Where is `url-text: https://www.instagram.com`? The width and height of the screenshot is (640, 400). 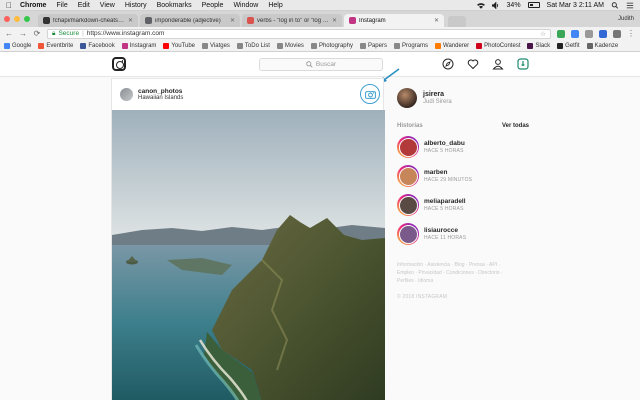 url-text: https://www.instagram.com is located at coordinates (126, 33).